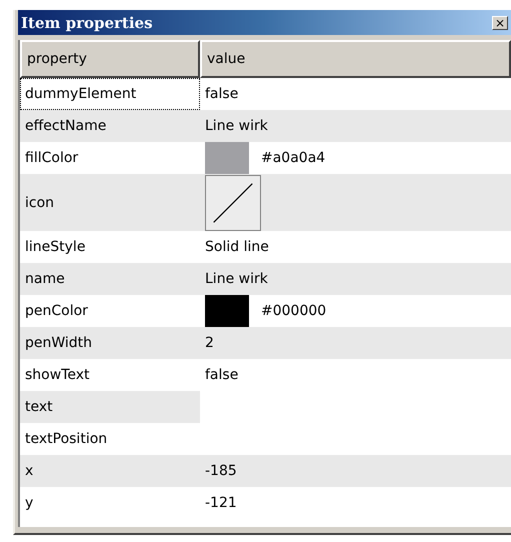  Describe the element at coordinates (500, 23) in the screenshot. I see `close-button: ×` at that location.